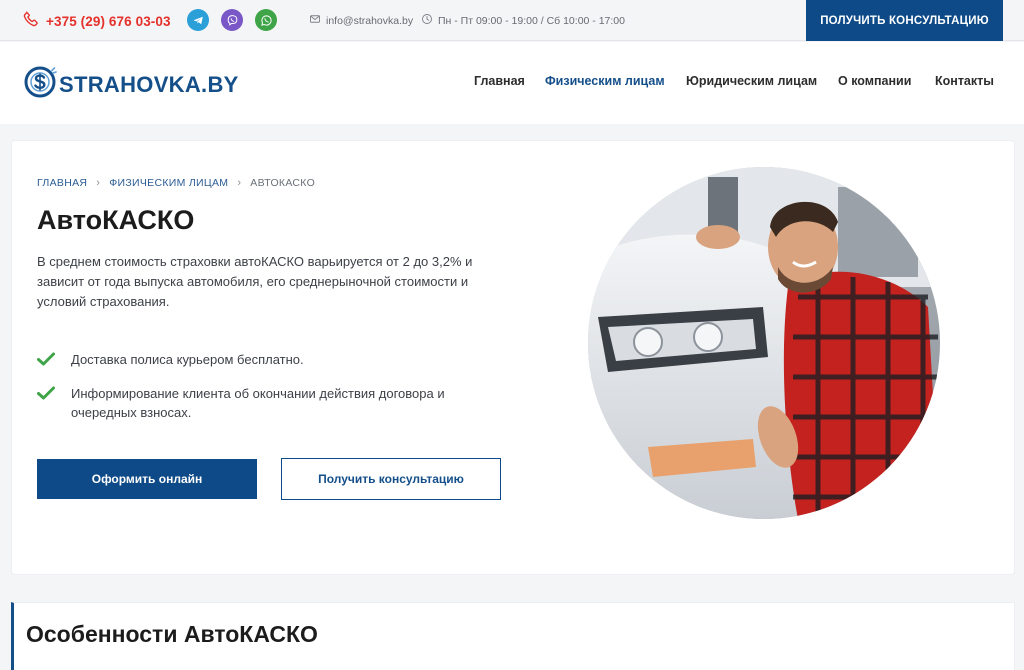  What do you see at coordinates (187, 359) in the screenshot?
I see `benefit-text: Доставка полиса курьером бесплатно.` at bounding box center [187, 359].